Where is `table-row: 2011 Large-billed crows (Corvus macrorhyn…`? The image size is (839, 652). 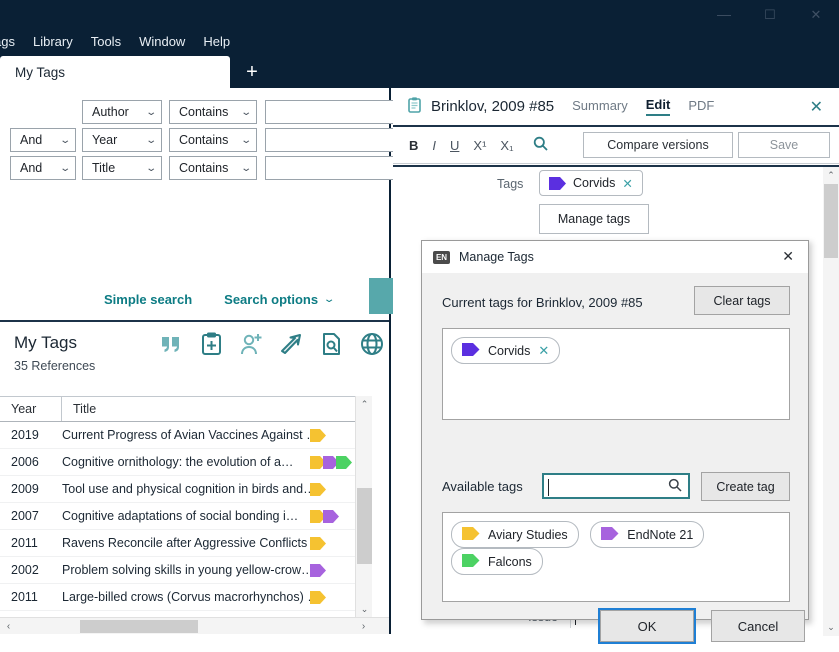 table-row: 2011 Large-billed crows (Corvus macrorhyn… is located at coordinates (186, 597).